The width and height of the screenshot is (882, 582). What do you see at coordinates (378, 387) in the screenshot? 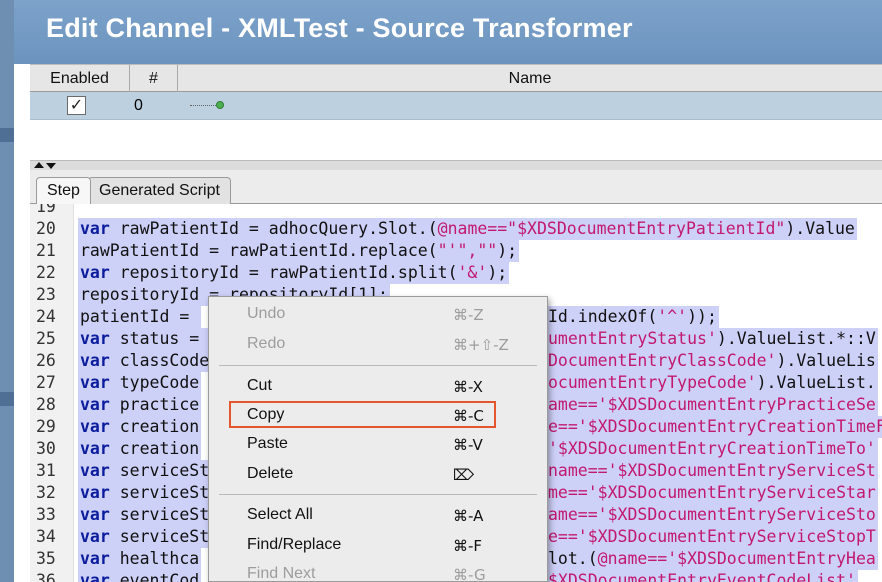
I see `menu-item-cut: Cut ⌘-X` at bounding box center [378, 387].